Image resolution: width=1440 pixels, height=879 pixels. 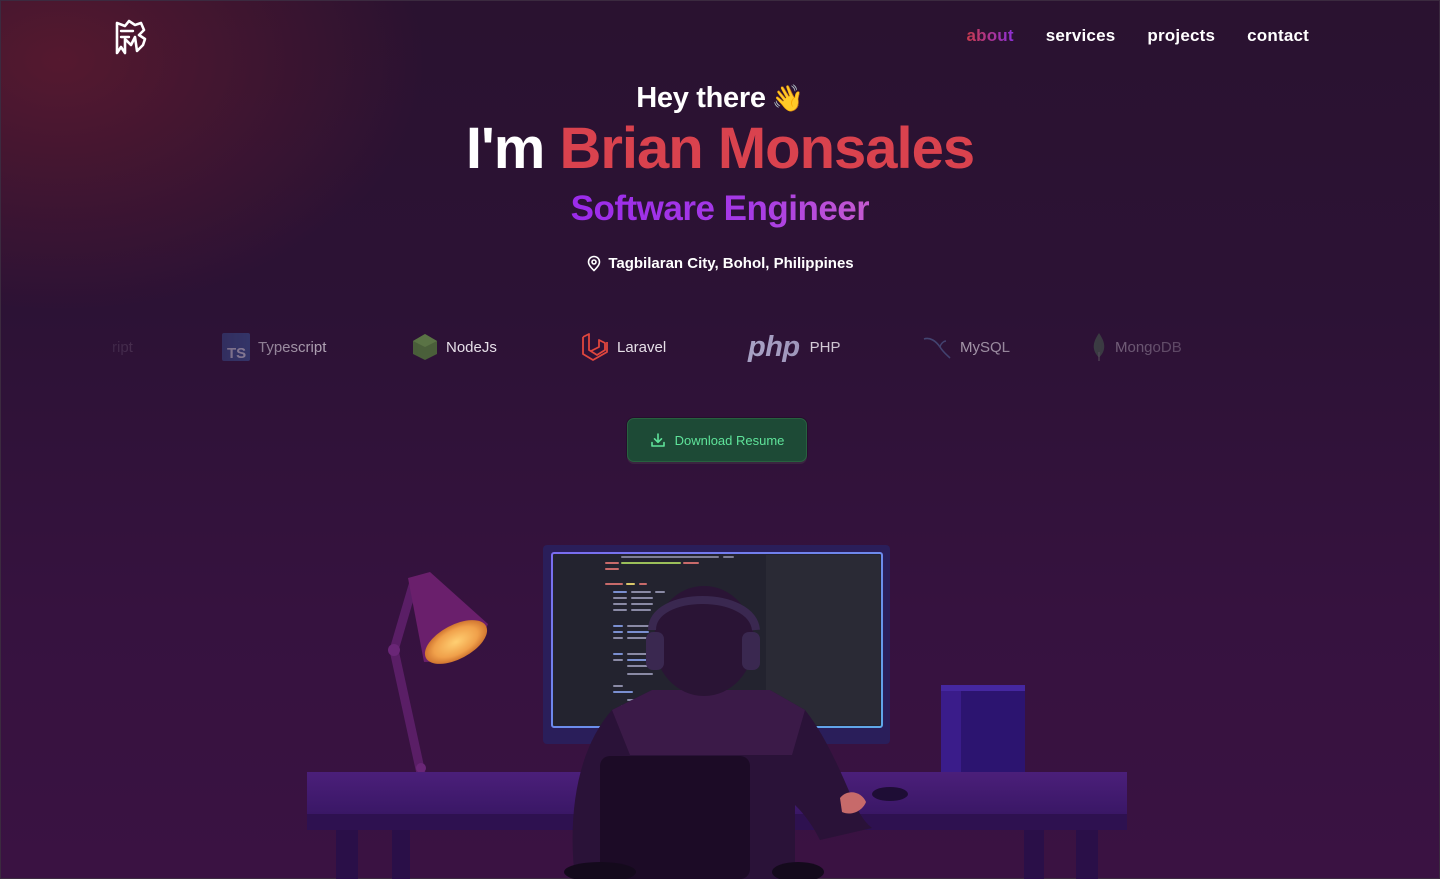 What do you see at coordinates (825, 347) in the screenshot?
I see `tech-label: PHP` at bounding box center [825, 347].